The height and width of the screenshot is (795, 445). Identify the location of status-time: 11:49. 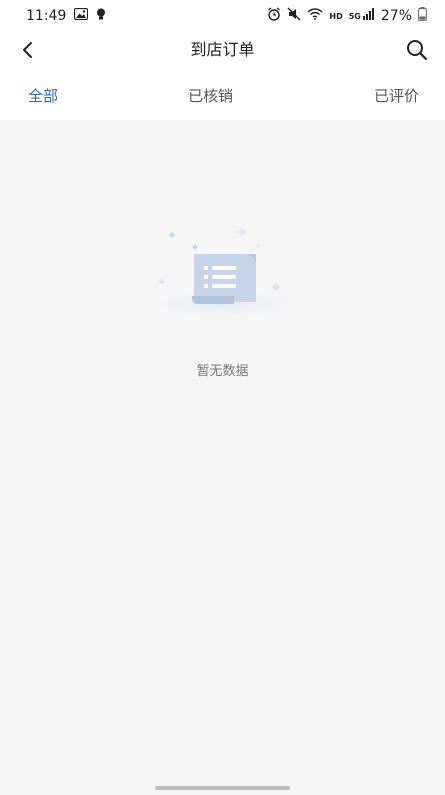
(46, 16).